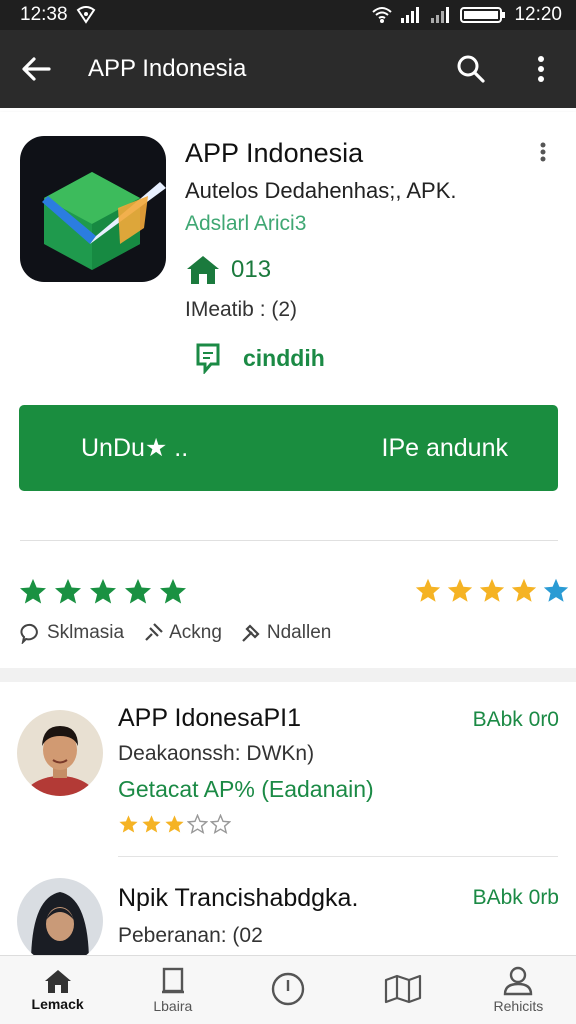 Image resolution: width=576 pixels, height=1024 pixels. What do you see at coordinates (104, 221) in the screenshot?
I see `app-logo-icon` at bounding box center [104, 221].